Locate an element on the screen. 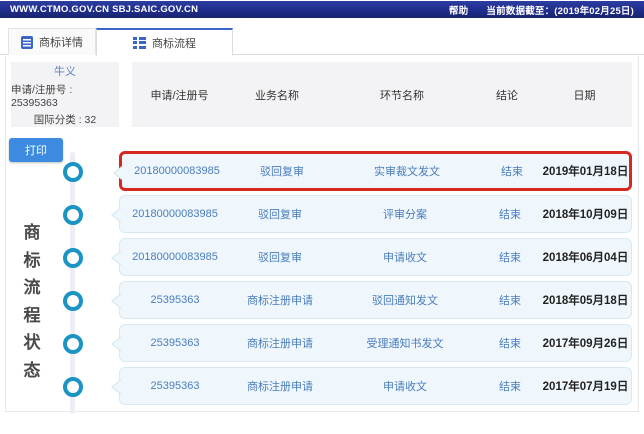 The image size is (644, 434). cell-date: 2018年06月04日 is located at coordinates (585, 258).